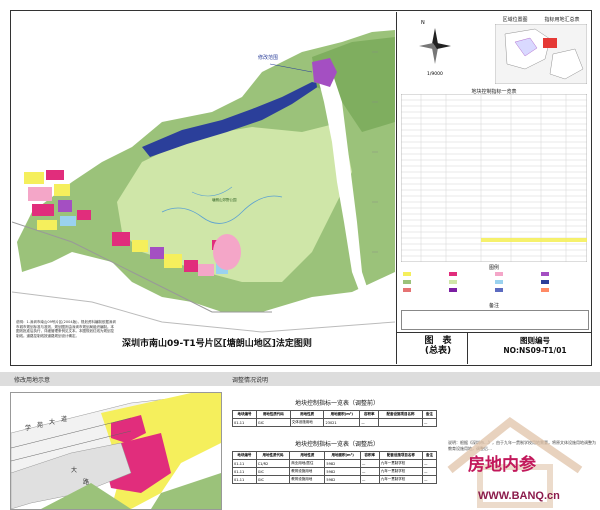 Image resolution: width=600 pixels, height=510 pixels. I want to click on bottom-tab-bar, so click(300, 379).